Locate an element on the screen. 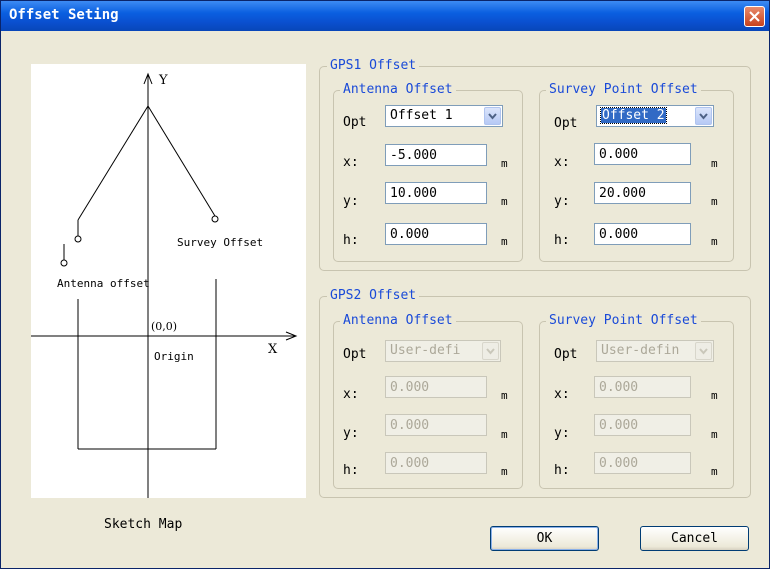 The height and width of the screenshot is (569, 770). gps2-survey-y-input is located at coordinates (642, 425).